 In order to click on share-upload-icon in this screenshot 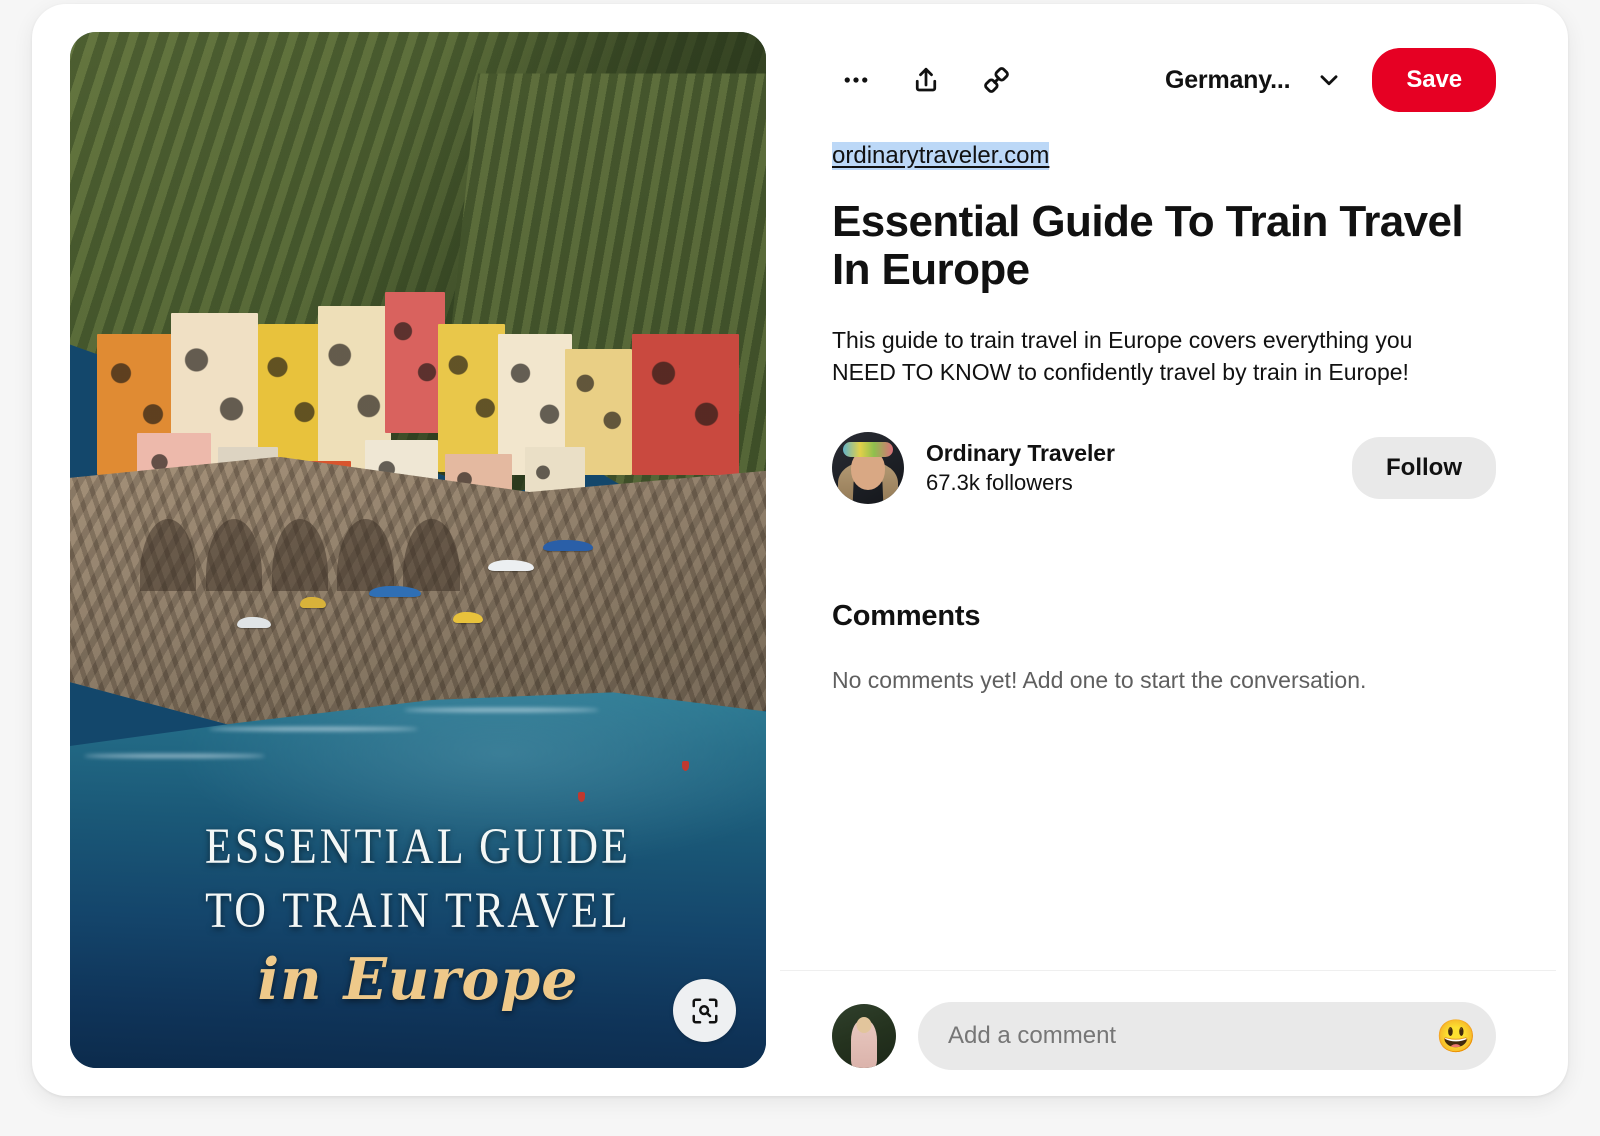, I will do `click(926, 79)`.